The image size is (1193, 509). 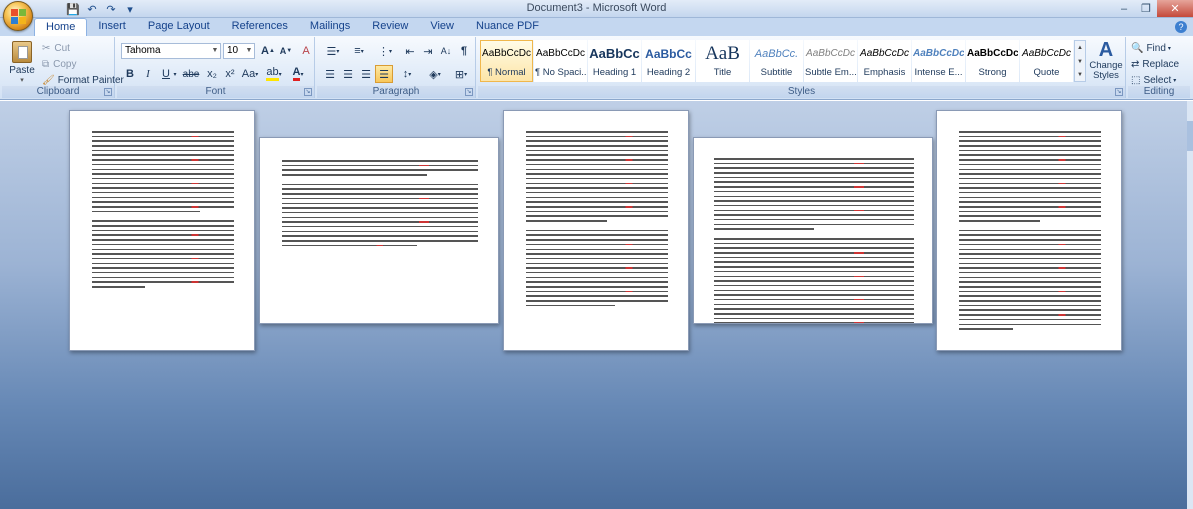 I want to click on sort-icon: A↓, so click(x=446, y=51).